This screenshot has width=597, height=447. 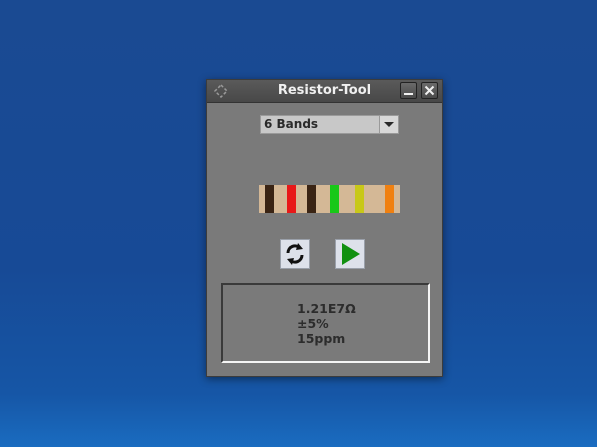 I want to click on close-button, so click(x=429, y=90).